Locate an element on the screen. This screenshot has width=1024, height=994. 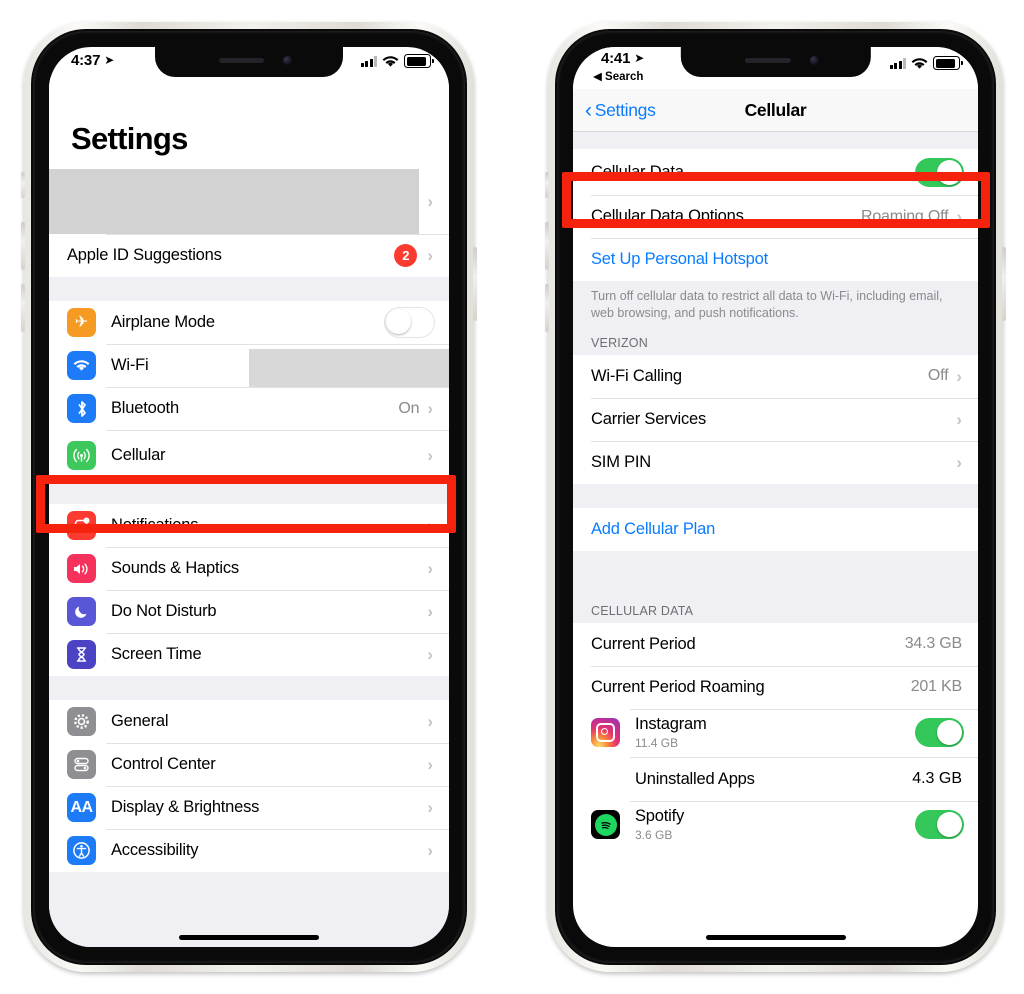
cellular-icon is located at coordinates (81, 455).